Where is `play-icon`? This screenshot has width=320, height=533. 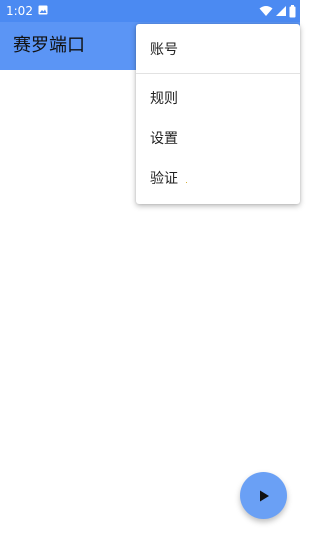
play-icon is located at coordinates (264, 495).